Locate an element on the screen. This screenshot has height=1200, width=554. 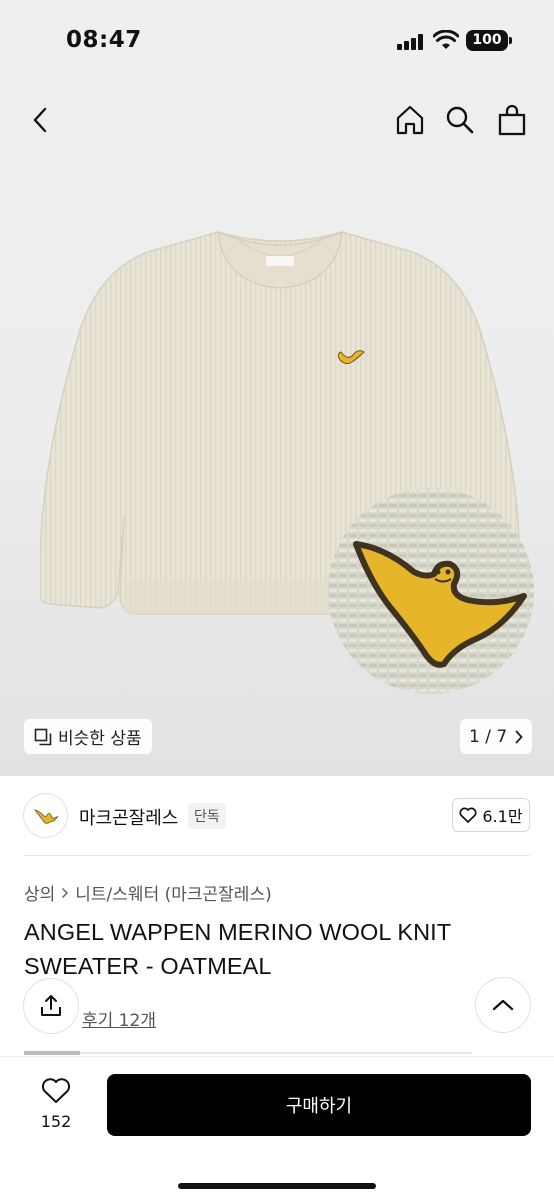
cart-button is located at coordinates (512, 120).